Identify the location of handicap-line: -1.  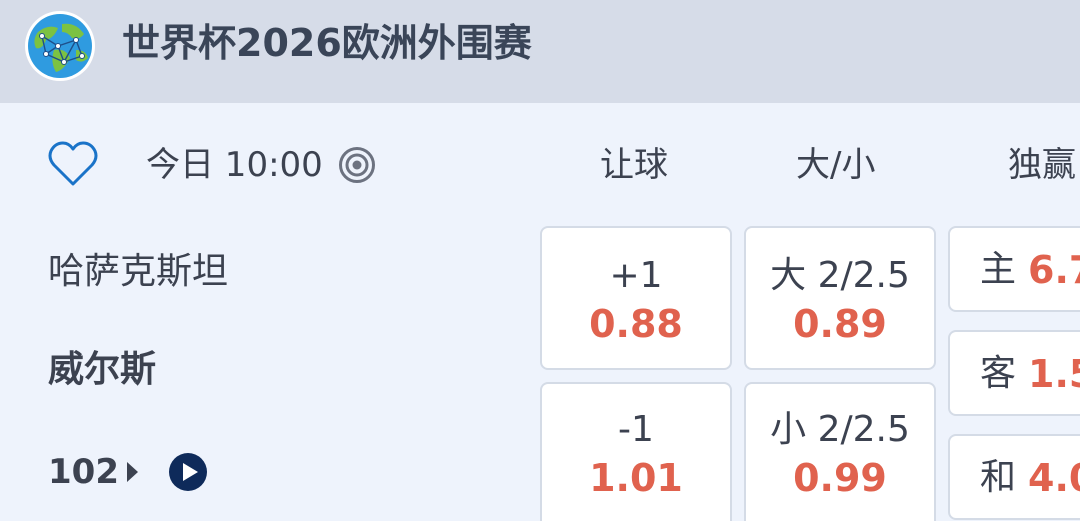
(636, 429).